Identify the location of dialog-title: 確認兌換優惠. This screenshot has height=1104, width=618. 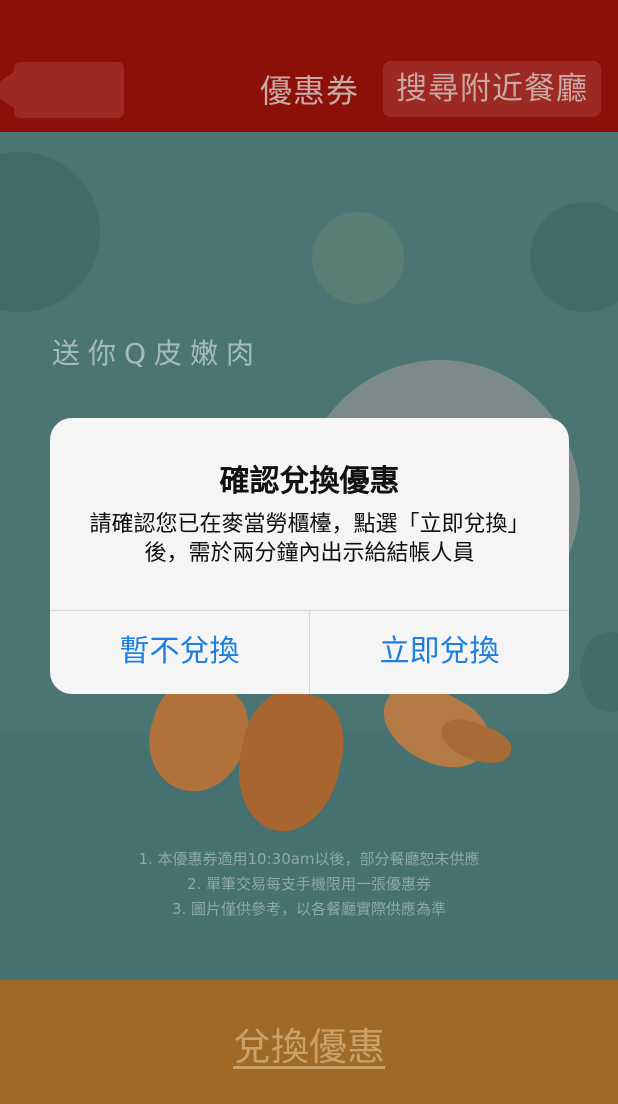
(309, 481).